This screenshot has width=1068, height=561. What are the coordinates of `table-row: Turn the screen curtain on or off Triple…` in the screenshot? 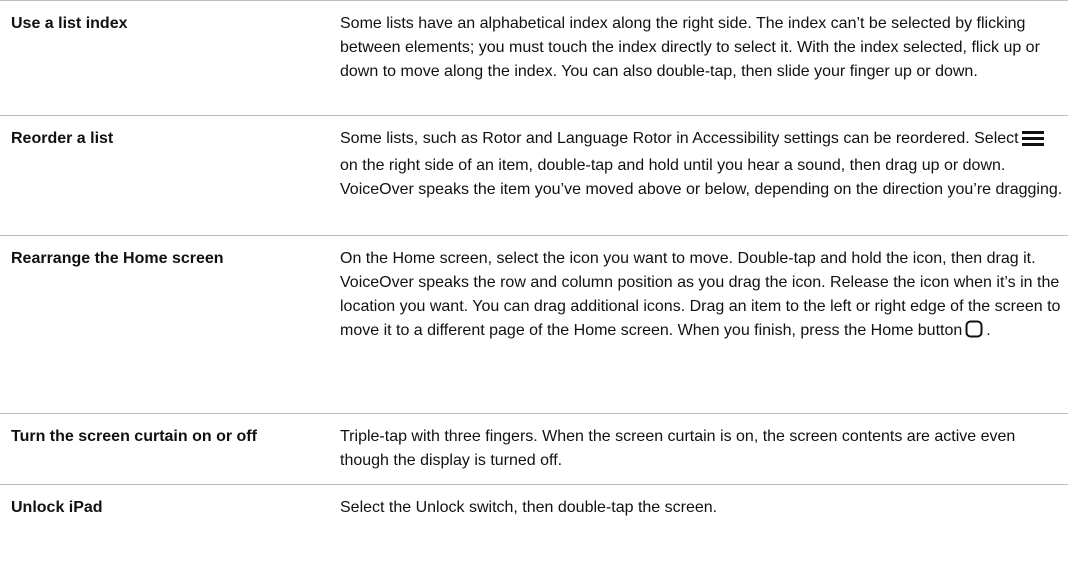 It's located at (534, 449).